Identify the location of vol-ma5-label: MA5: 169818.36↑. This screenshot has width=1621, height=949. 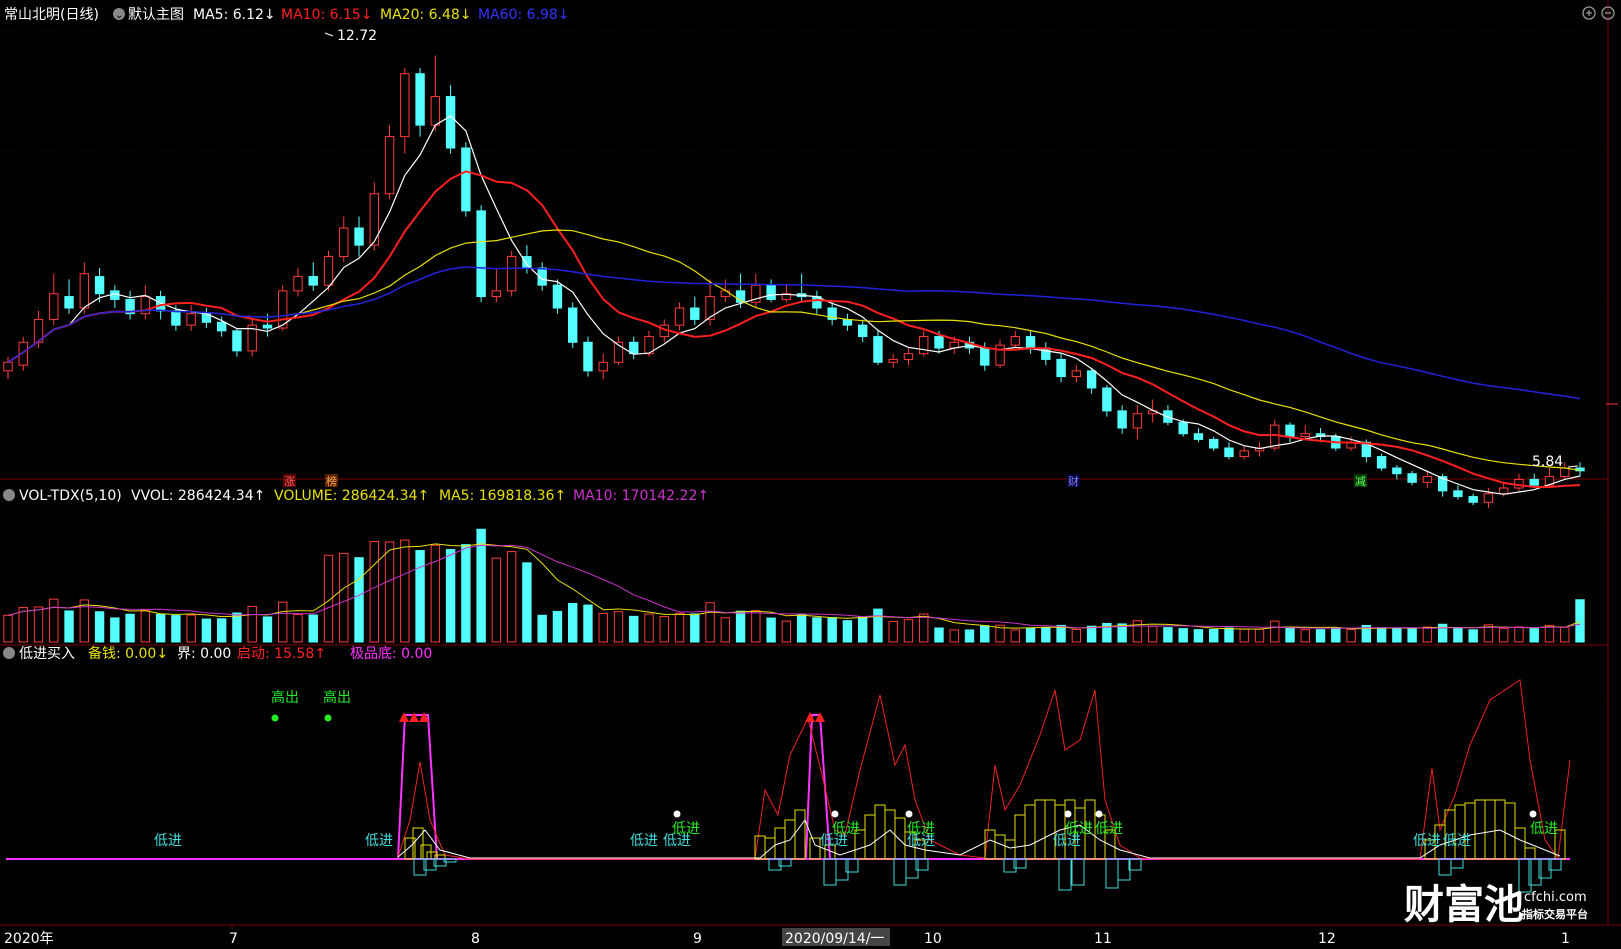
(502, 496).